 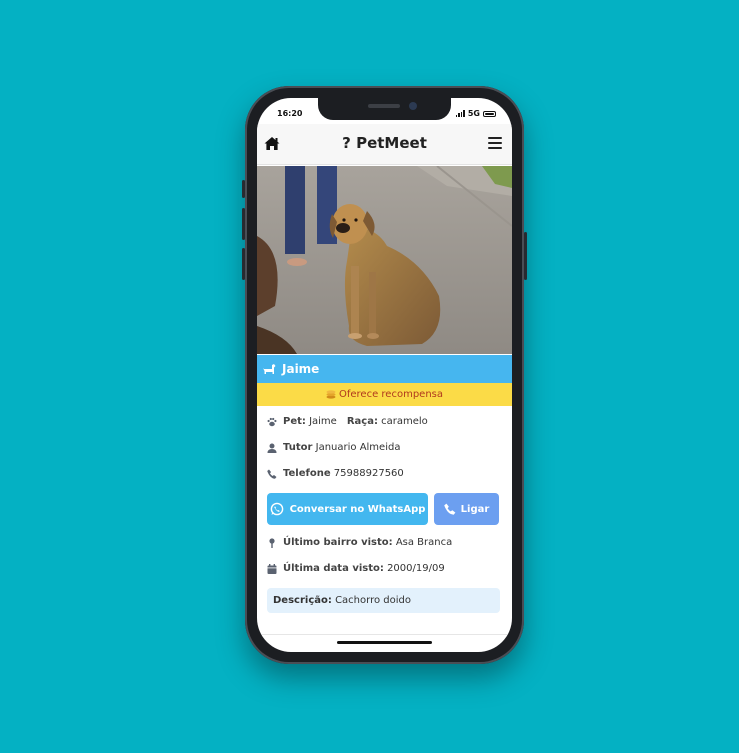 What do you see at coordinates (290, 113) in the screenshot?
I see `status-time: 16:20` at bounding box center [290, 113].